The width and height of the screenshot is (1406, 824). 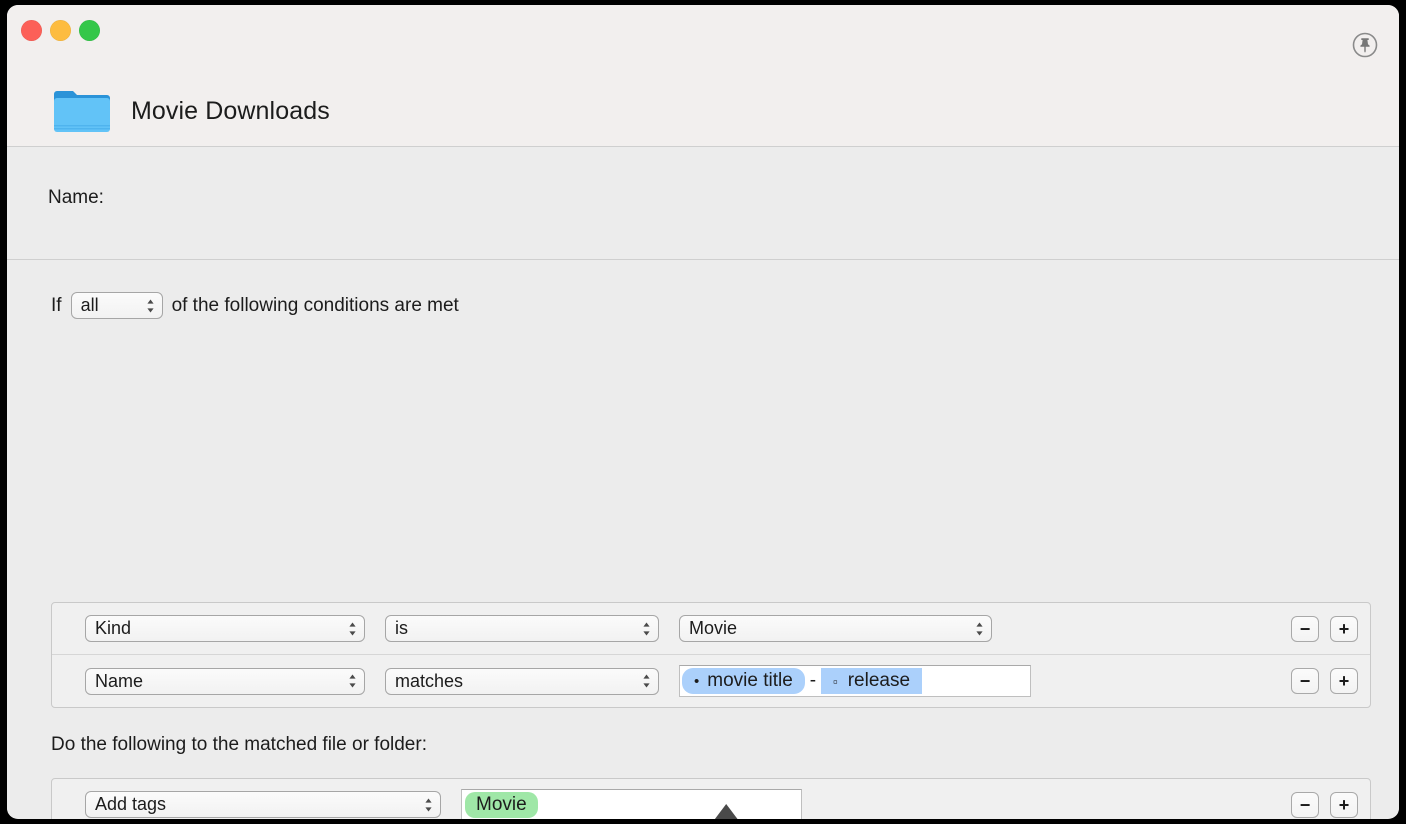 I want to click on add-action-button: +, so click(x=1344, y=804).